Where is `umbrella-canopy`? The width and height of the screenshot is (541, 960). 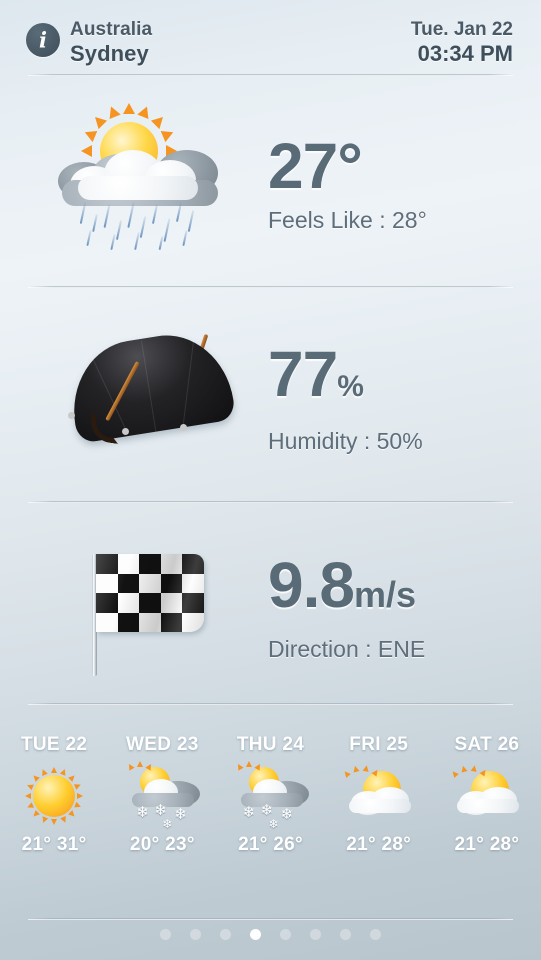
umbrella-canopy is located at coordinates (150, 385).